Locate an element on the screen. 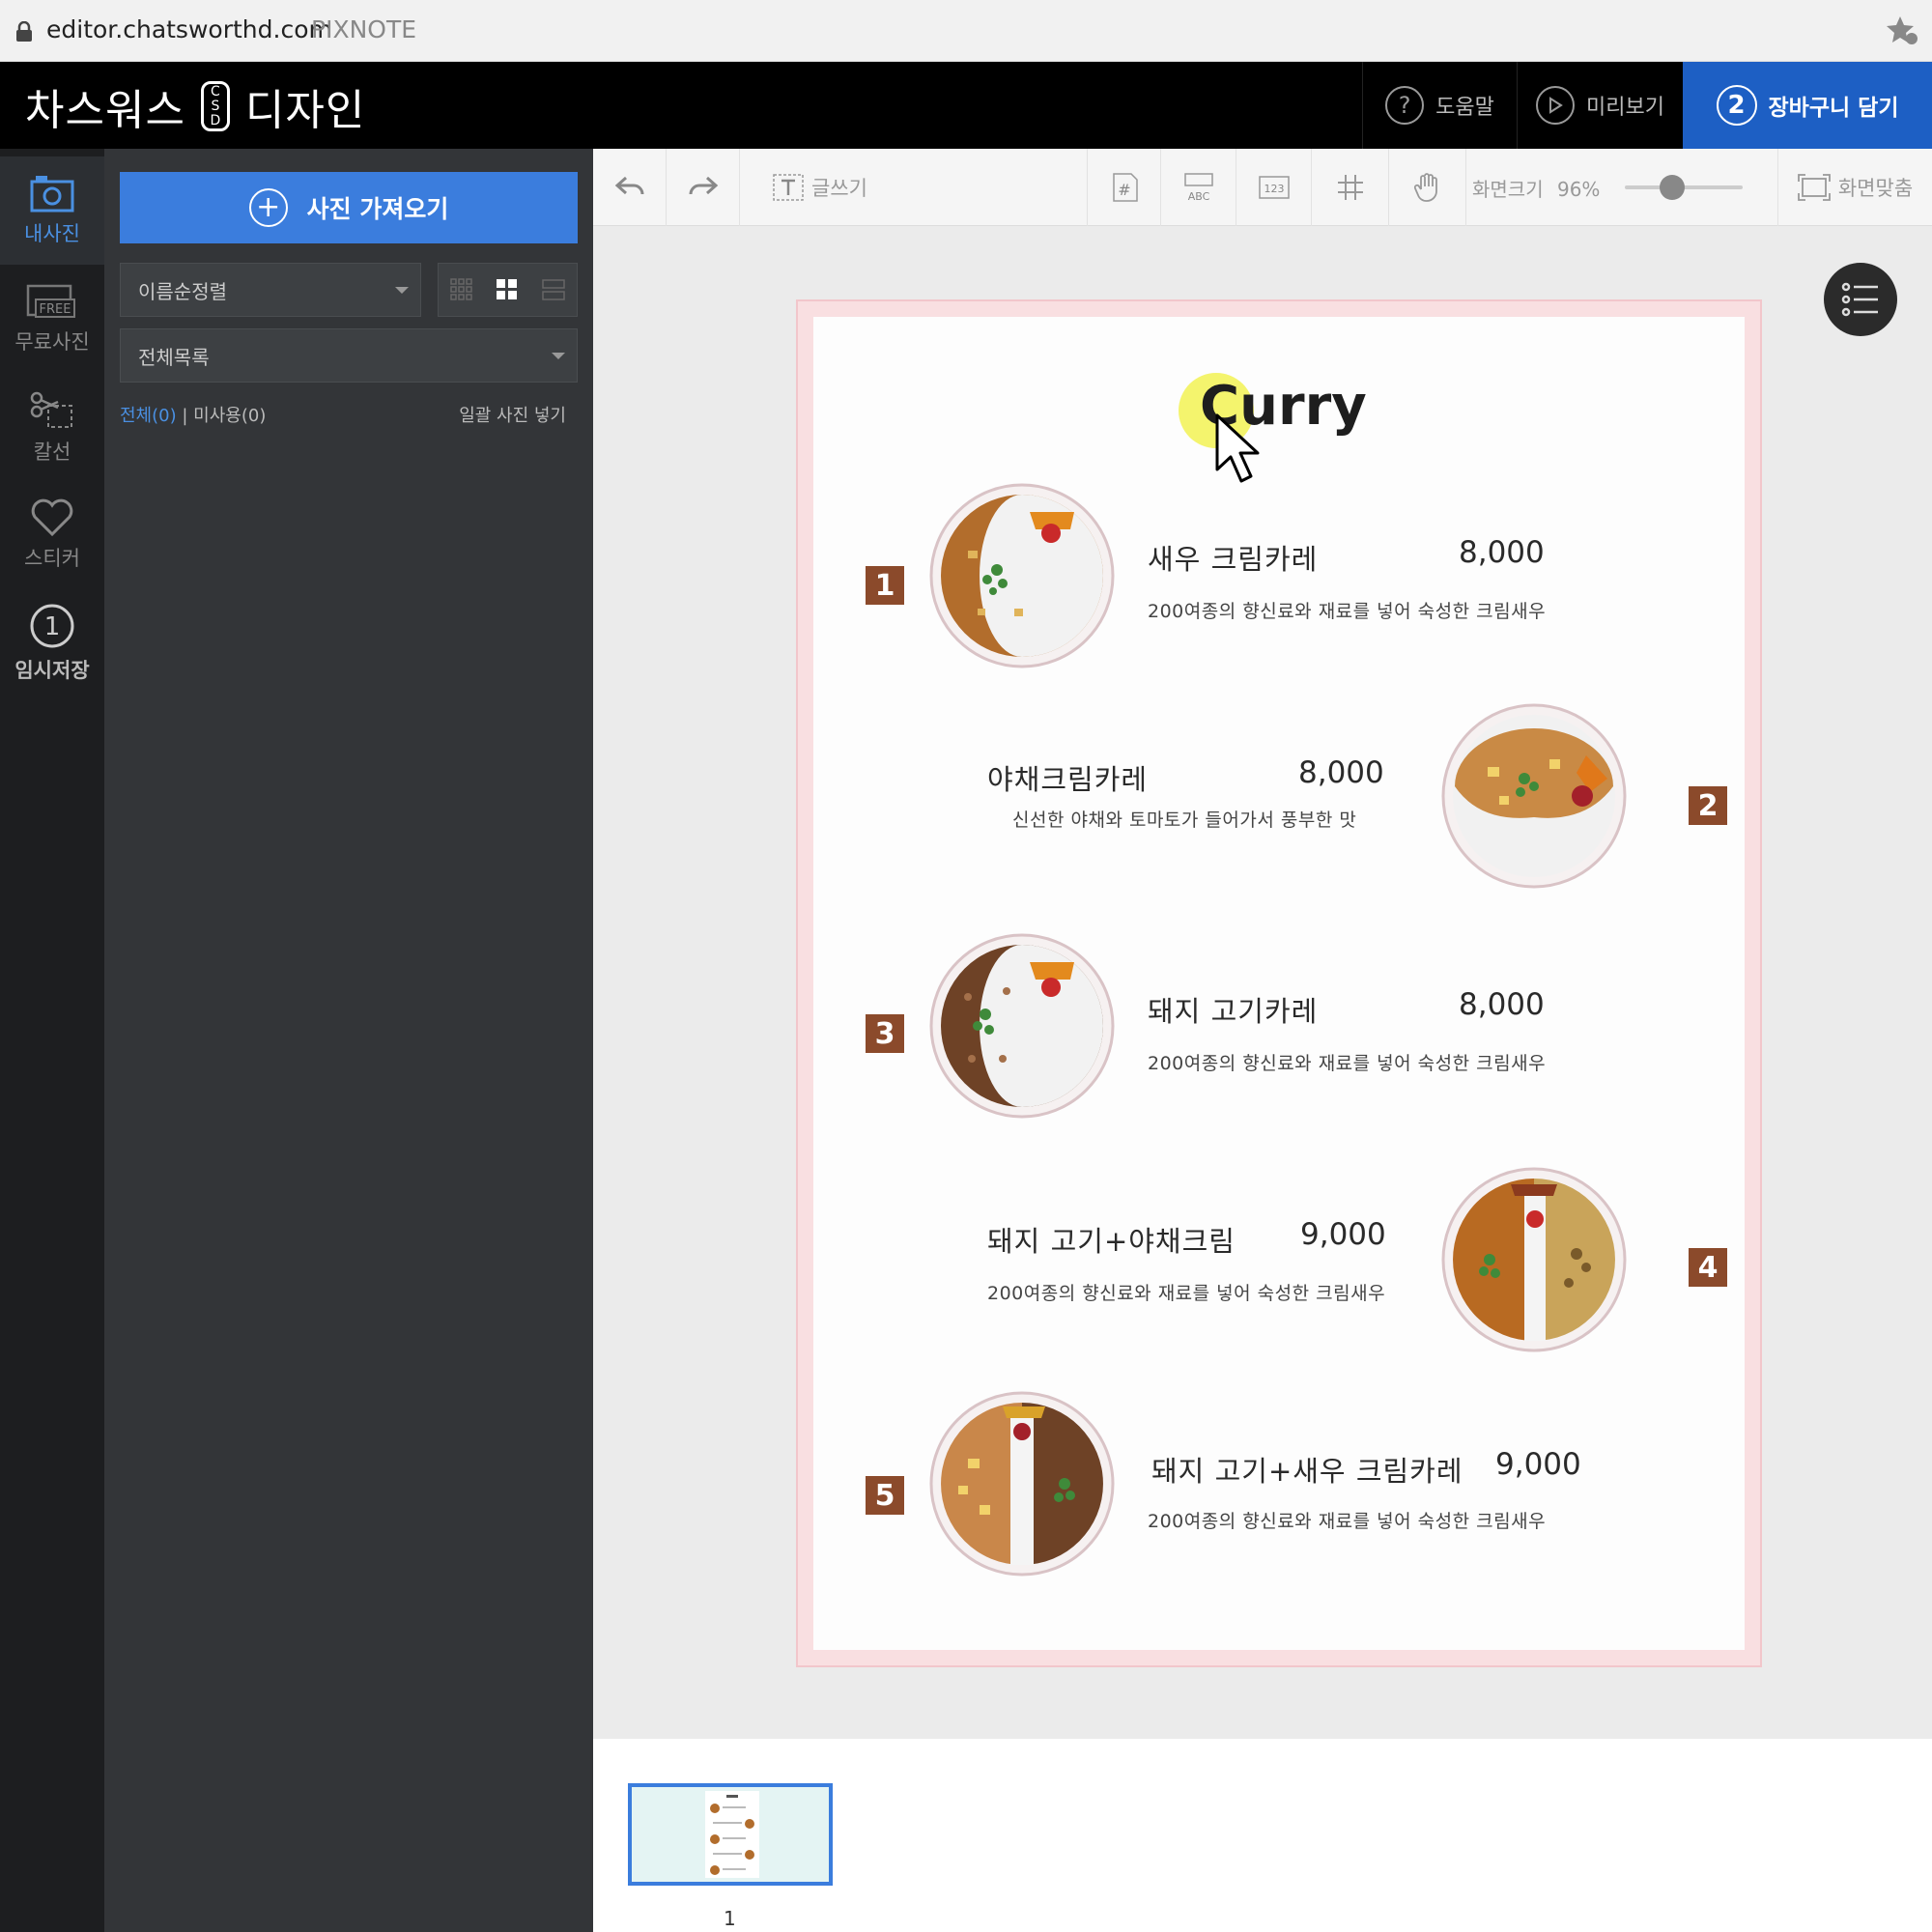 Image resolution: width=1932 pixels, height=1932 pixels. grid-large-view-icon is located at coordinates (507, 289).